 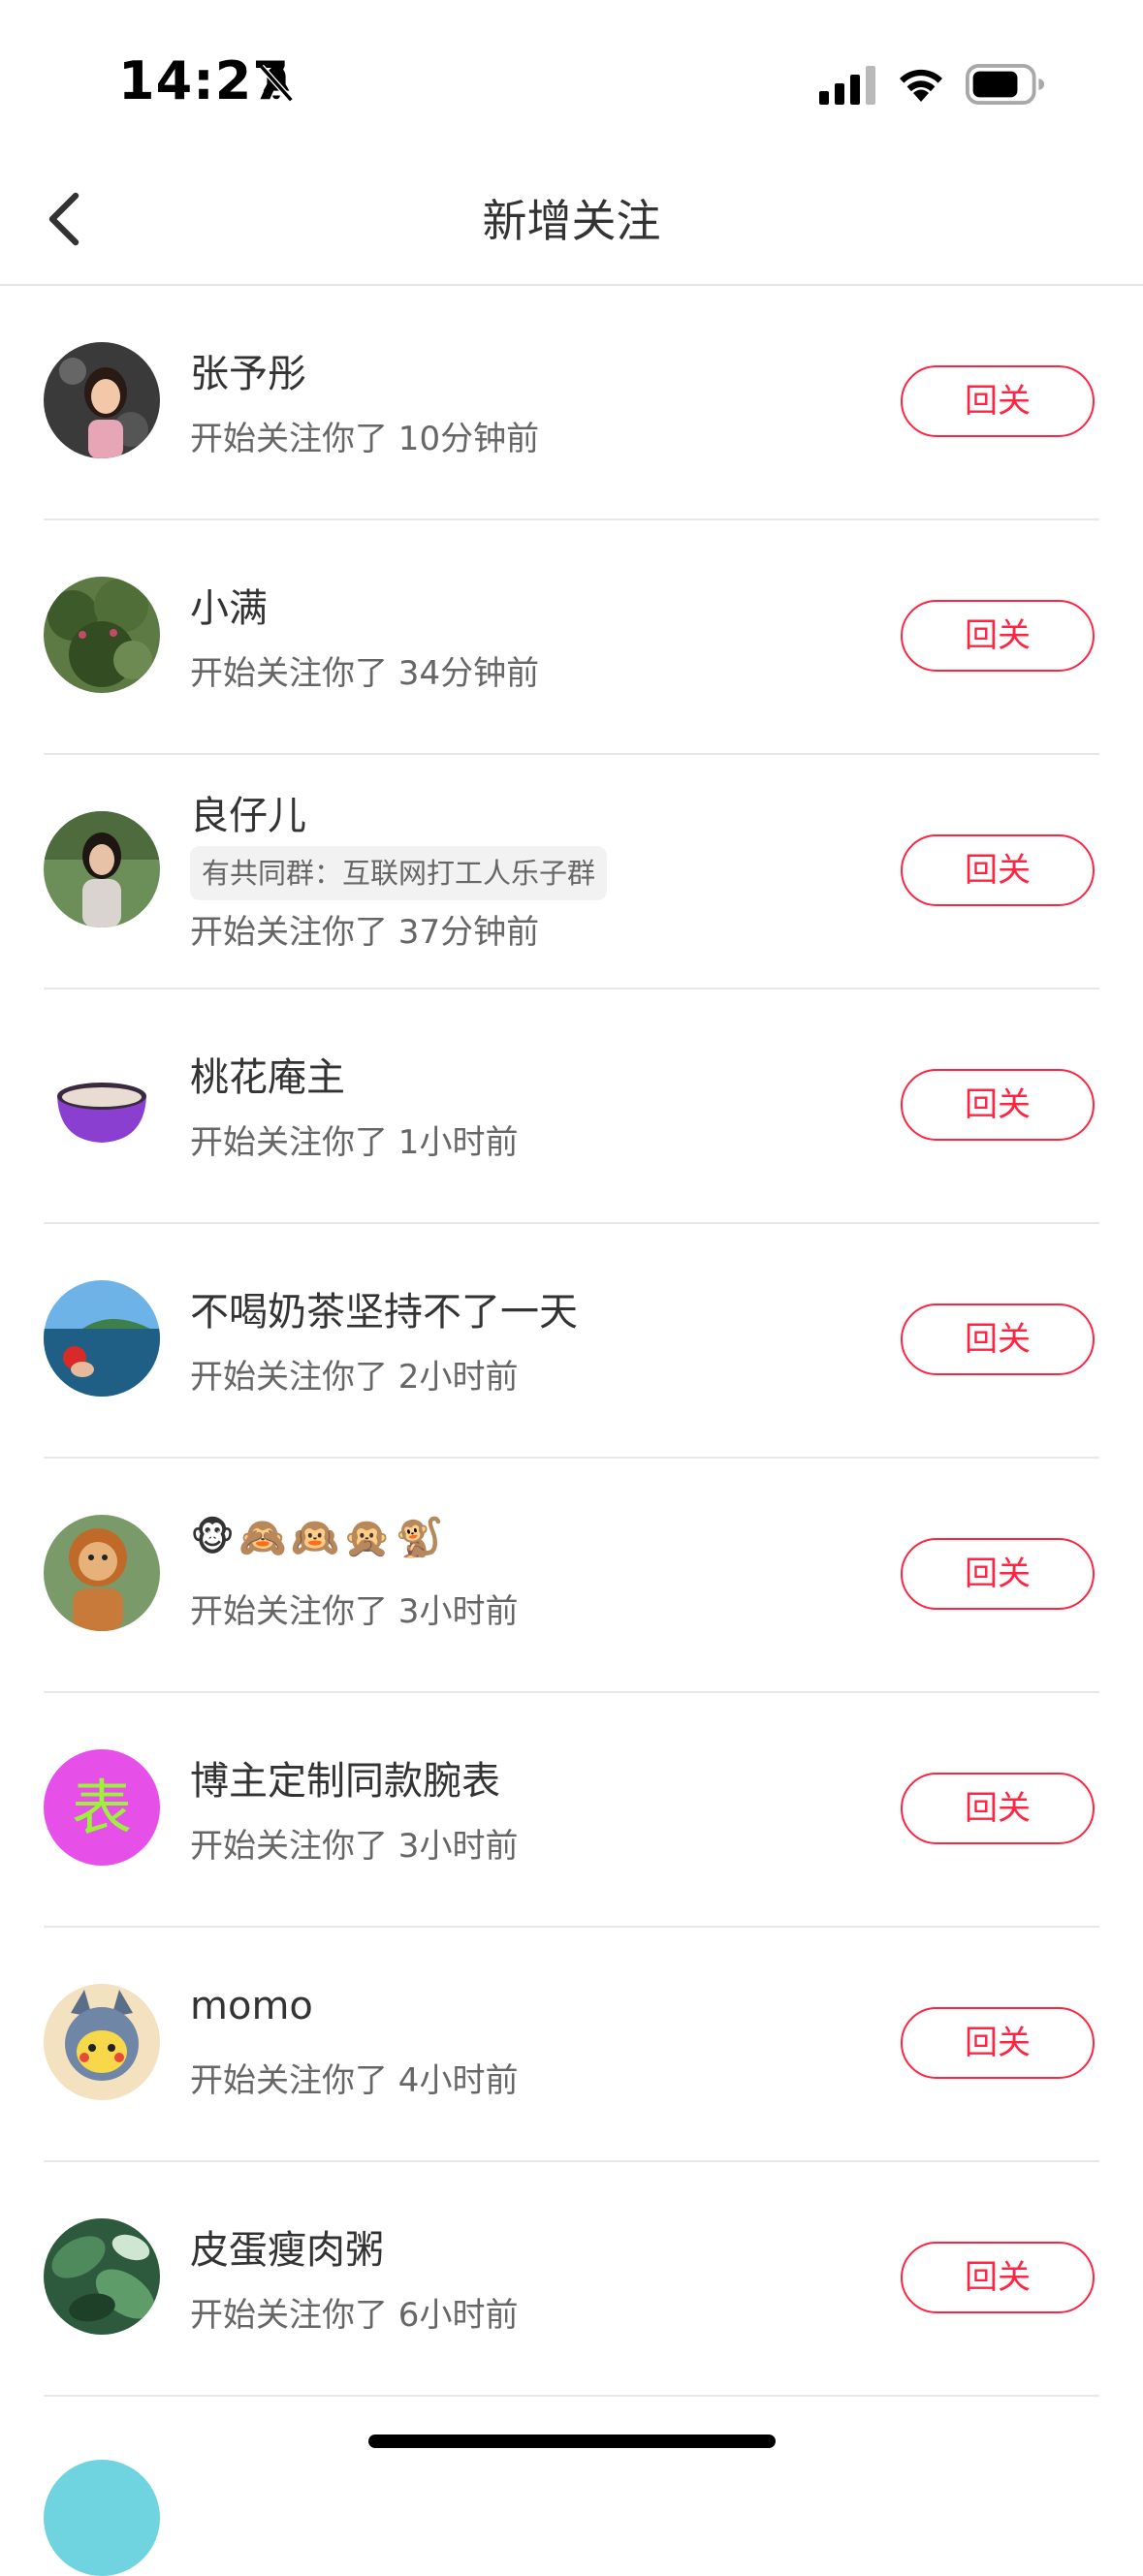 What do you see at coordinates (229, 608) in the screenshot?
I see `user-name: 小满` at bounding box center [229, 608].